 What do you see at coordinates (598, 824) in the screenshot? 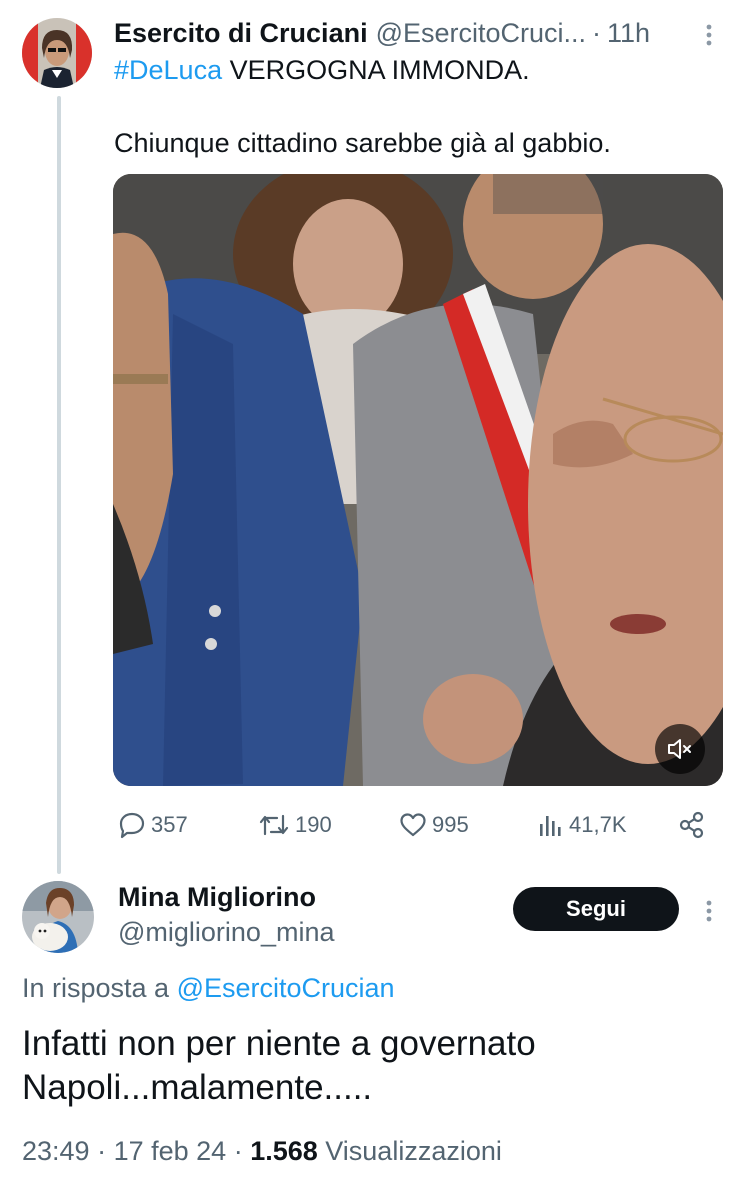
I see `views-count: 41,7K` at bounding box center [598, 824].